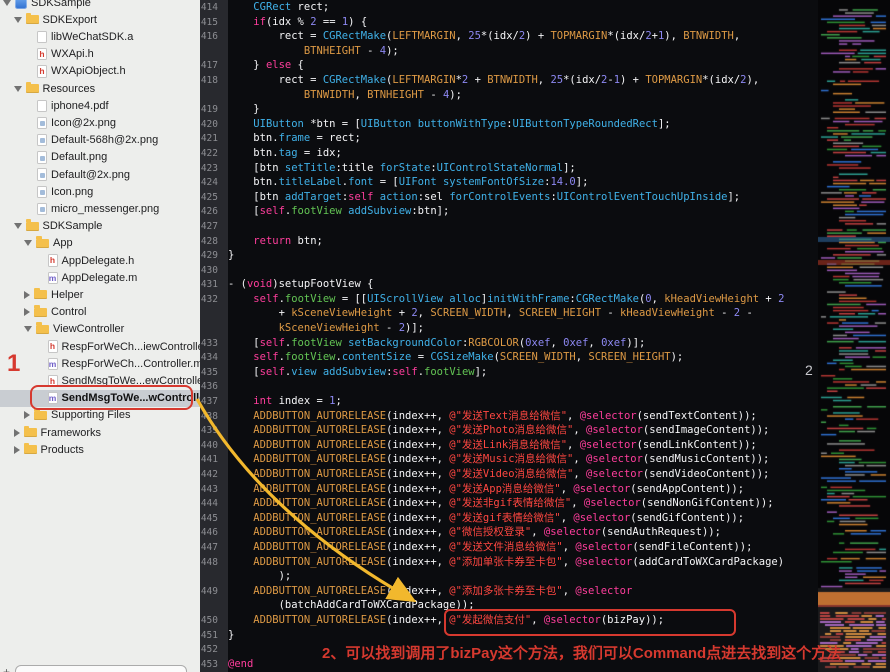  Describe the element at coordinates (62, 449) in the screenshot. I see `file-name: Products` at that location.